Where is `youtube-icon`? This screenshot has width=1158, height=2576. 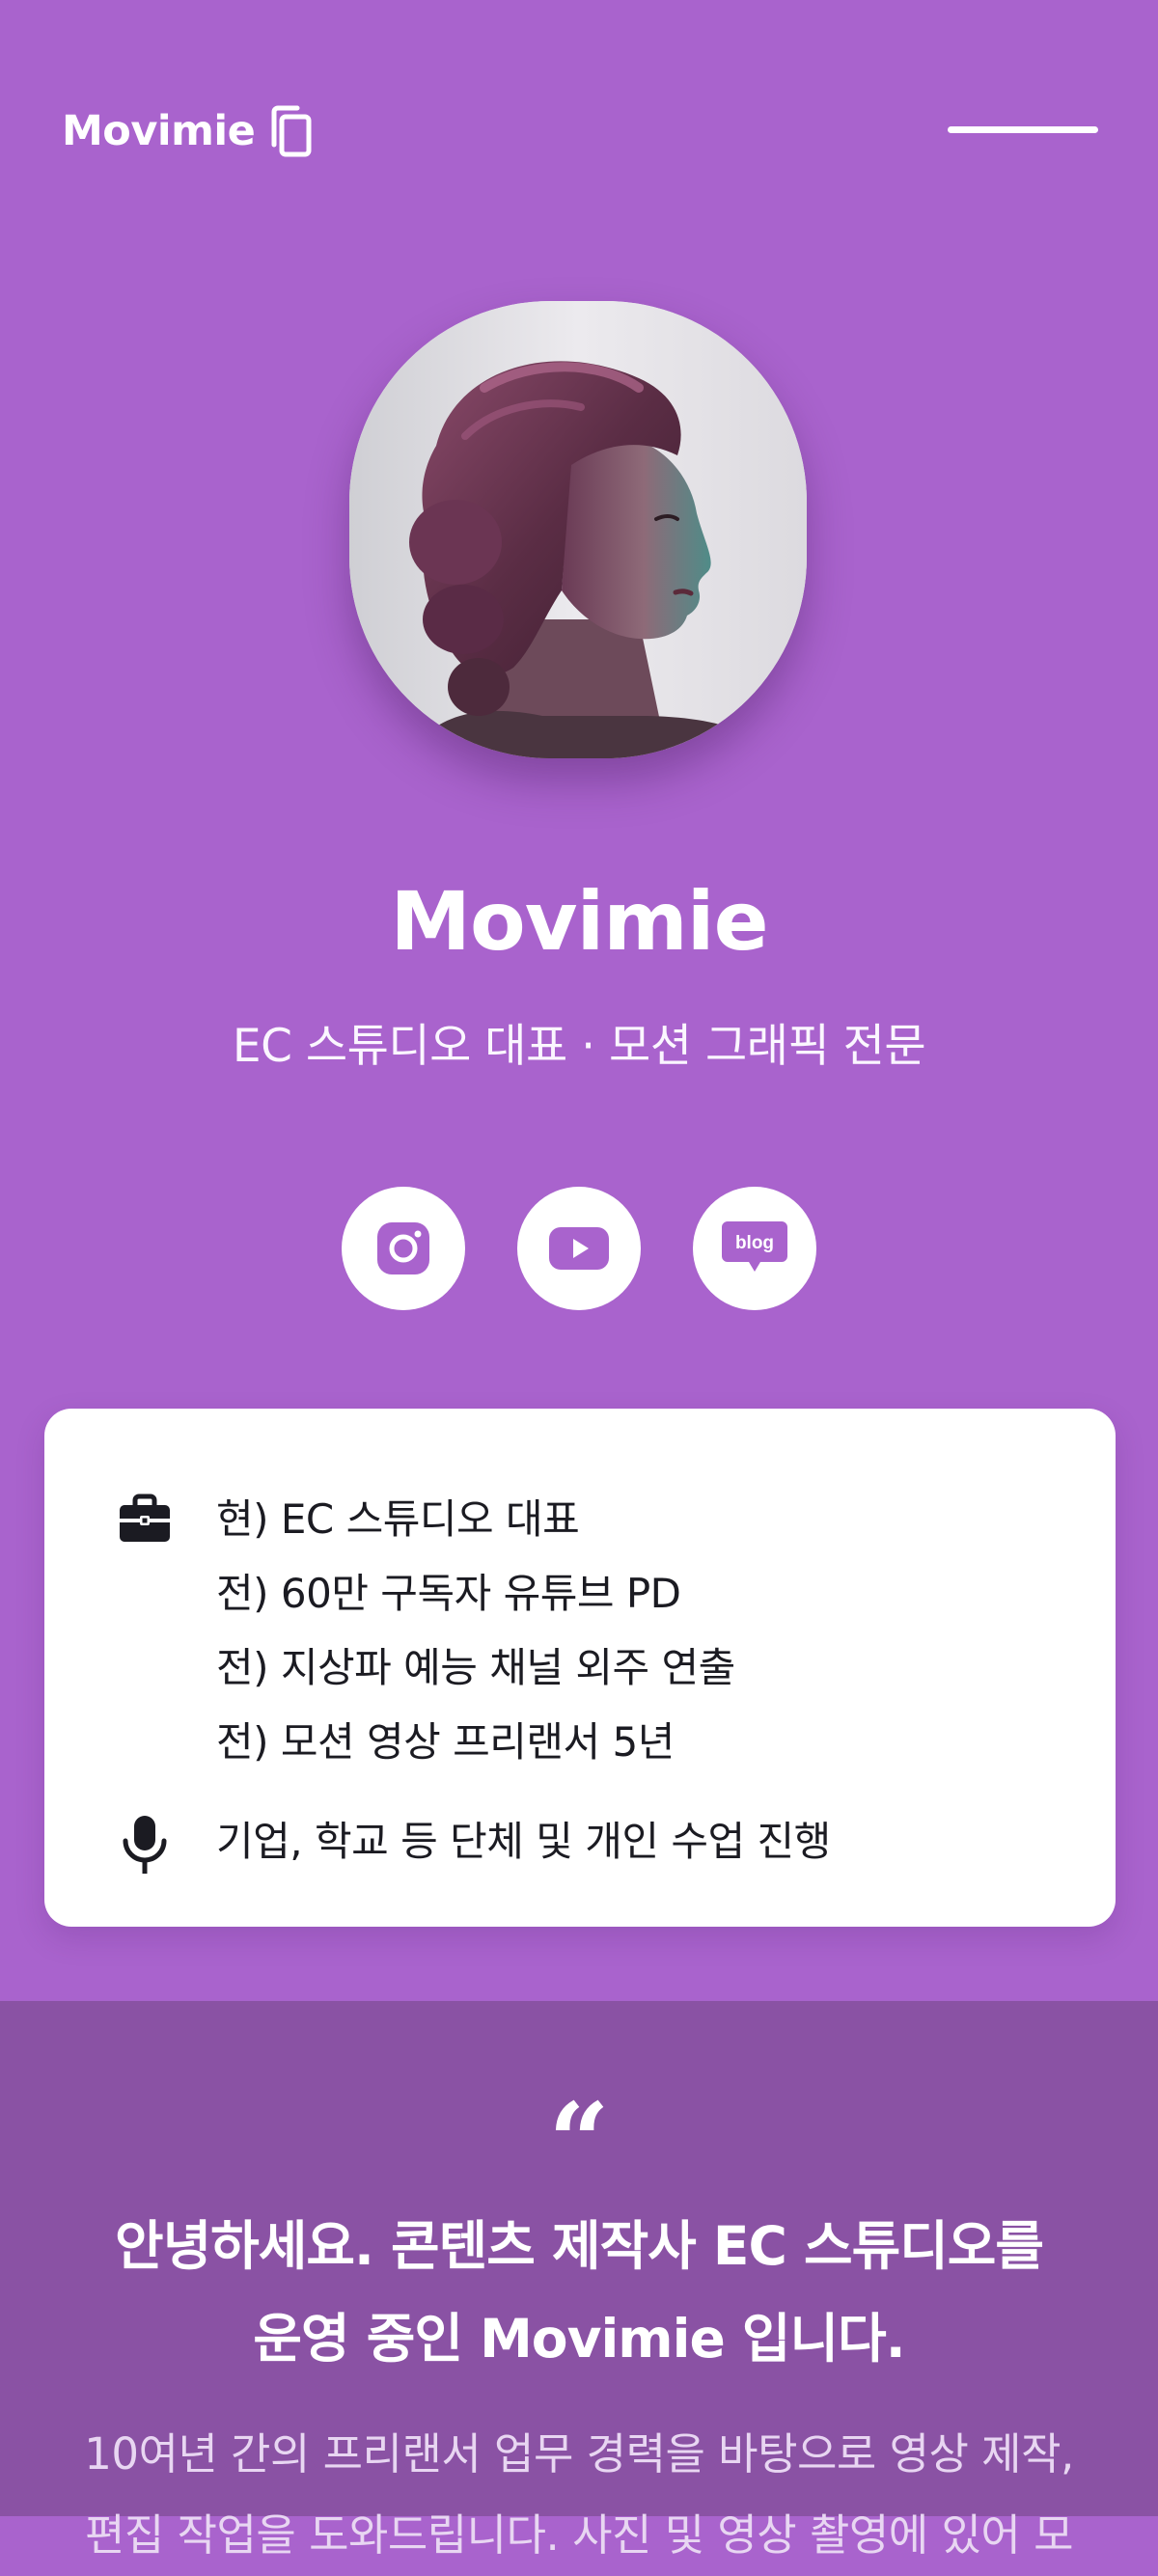 youtube-icon is located at coordinates (579, 1248).